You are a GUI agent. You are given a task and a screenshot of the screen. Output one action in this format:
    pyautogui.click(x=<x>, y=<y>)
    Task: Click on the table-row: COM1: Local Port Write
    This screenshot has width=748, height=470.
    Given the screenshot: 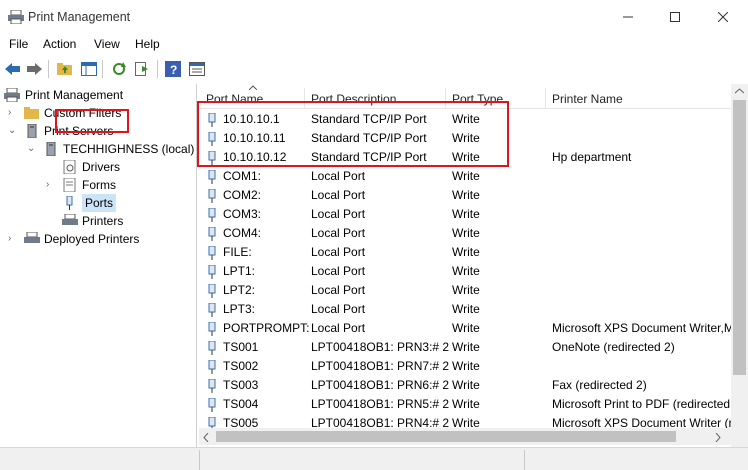 What is the action you would take?
    pyautogui.click(x=465, y=176)
    